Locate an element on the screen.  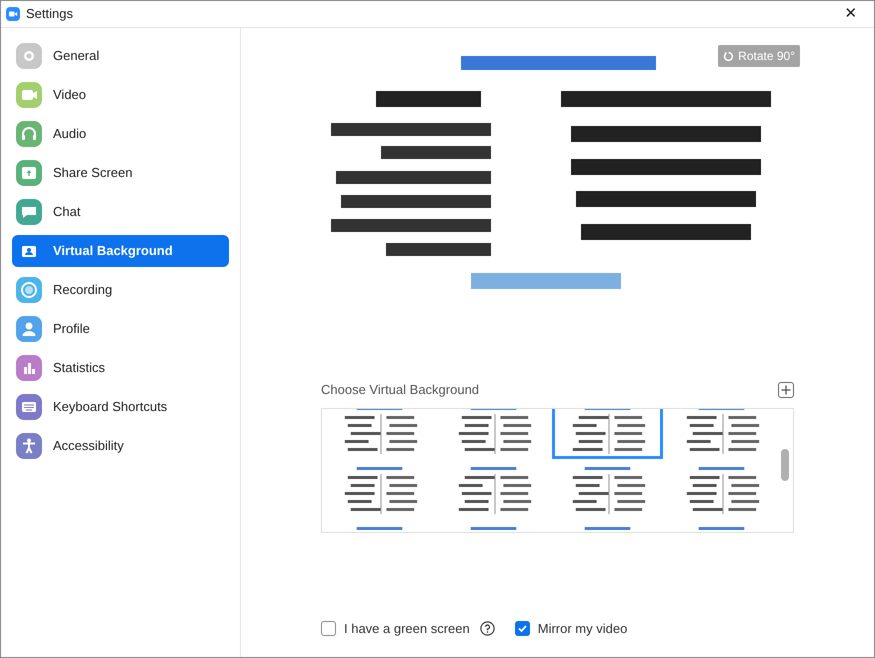
sidebar-item: Profile is located at coordinates (120, 329).